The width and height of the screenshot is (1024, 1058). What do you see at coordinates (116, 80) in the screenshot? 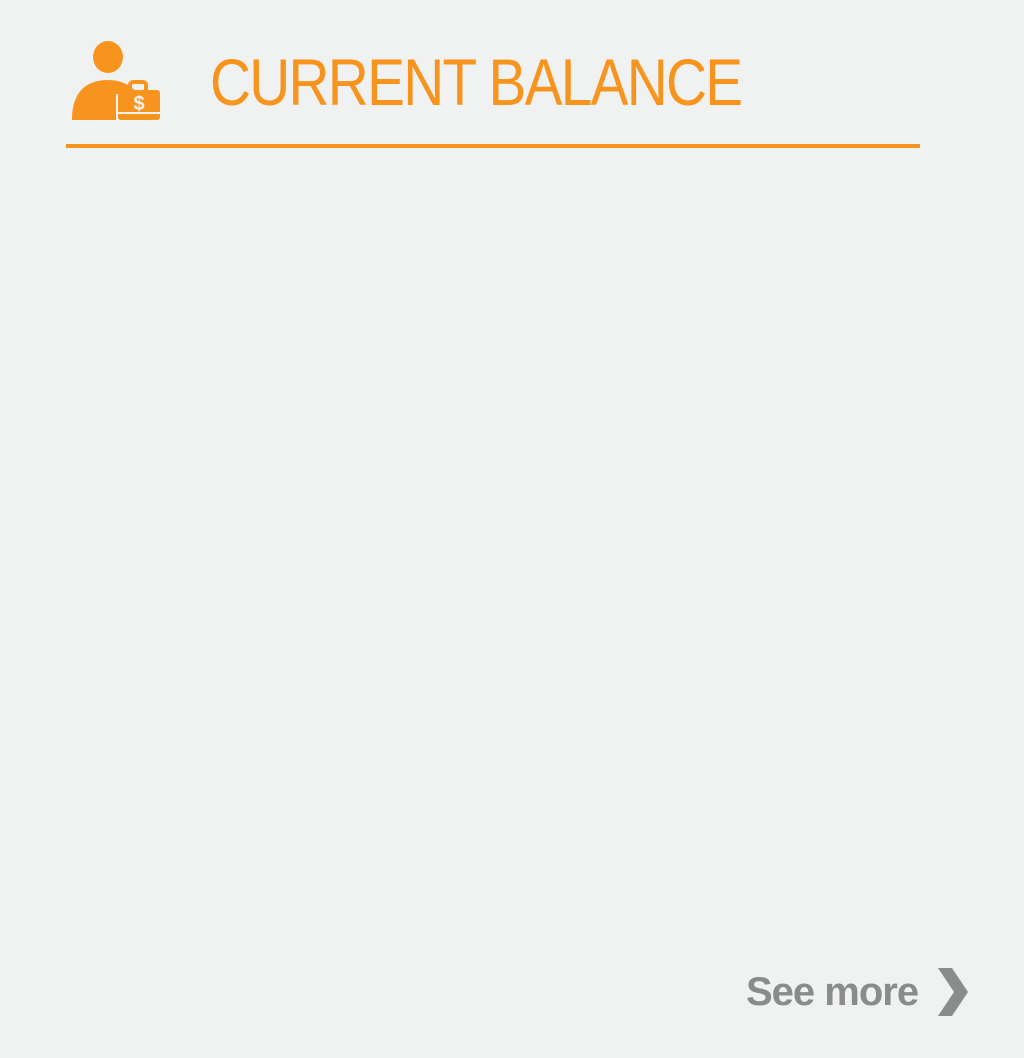
I see `user-balance-icon: $` at bounding box center [116, 80].